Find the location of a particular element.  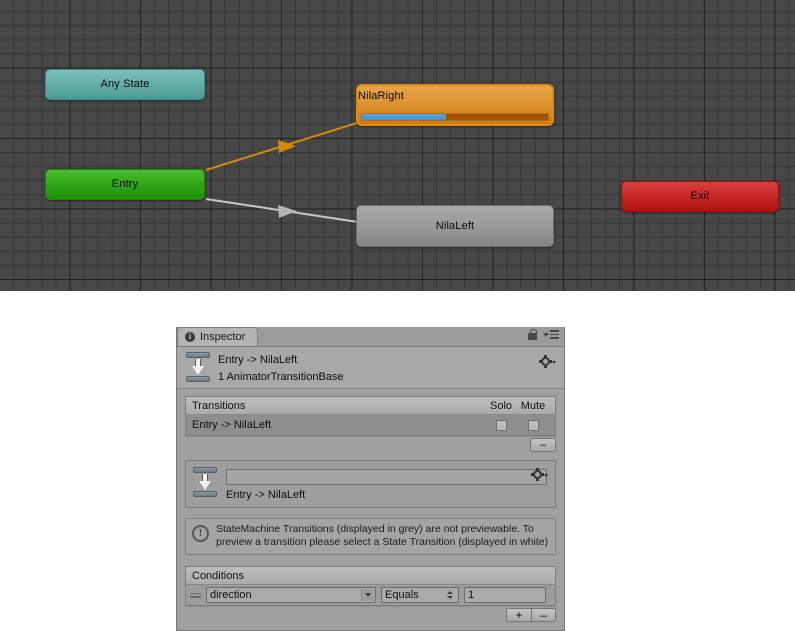

add-condition-button: + is located at coordinates (518, 615).